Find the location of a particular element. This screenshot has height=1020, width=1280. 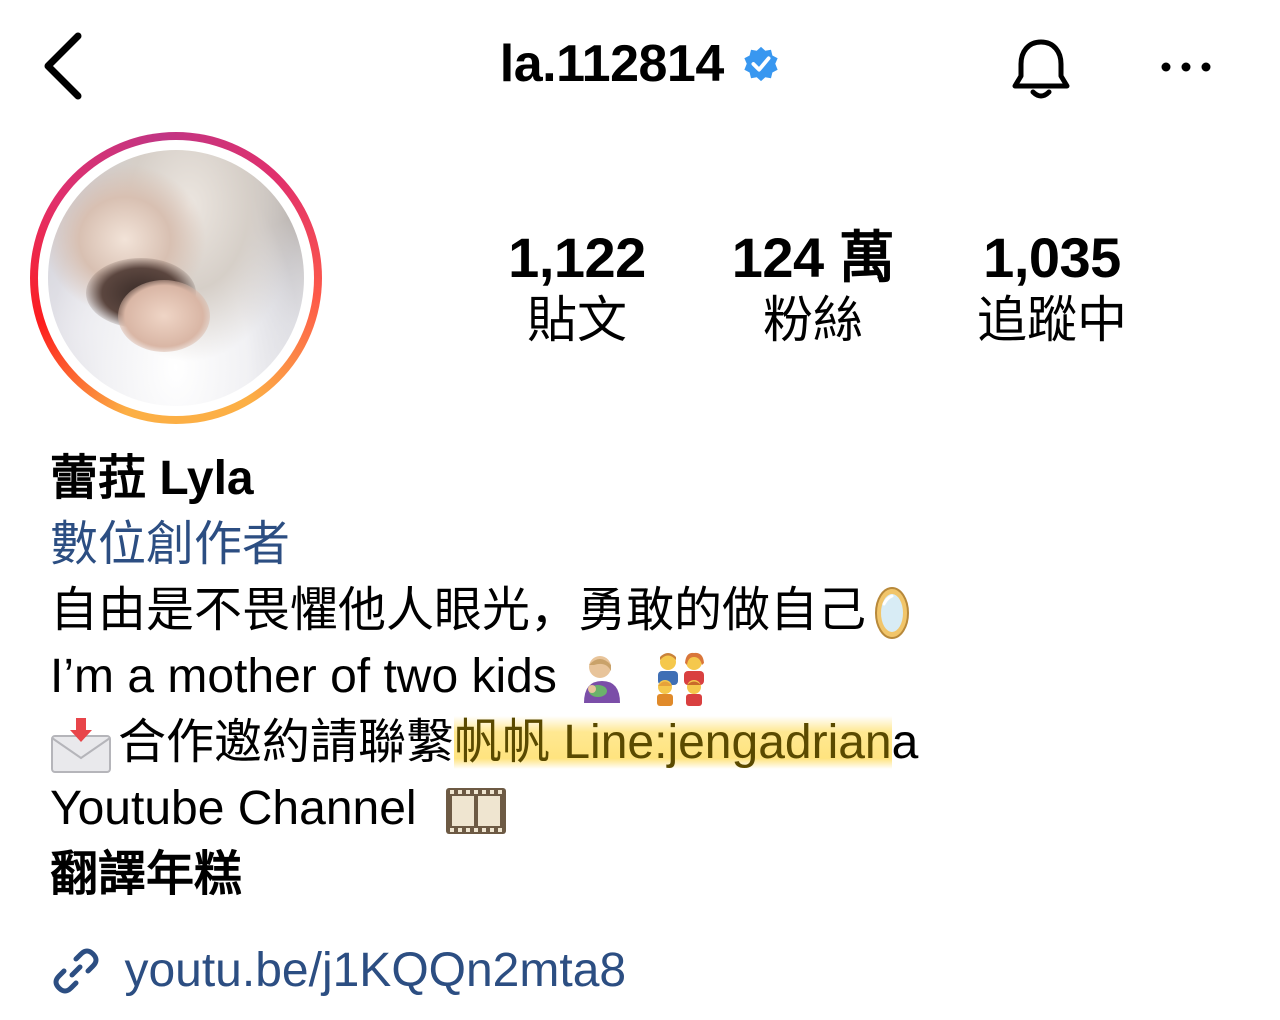

following-count: 1,035 追蹤中 is located at coordinates (1052, 289).